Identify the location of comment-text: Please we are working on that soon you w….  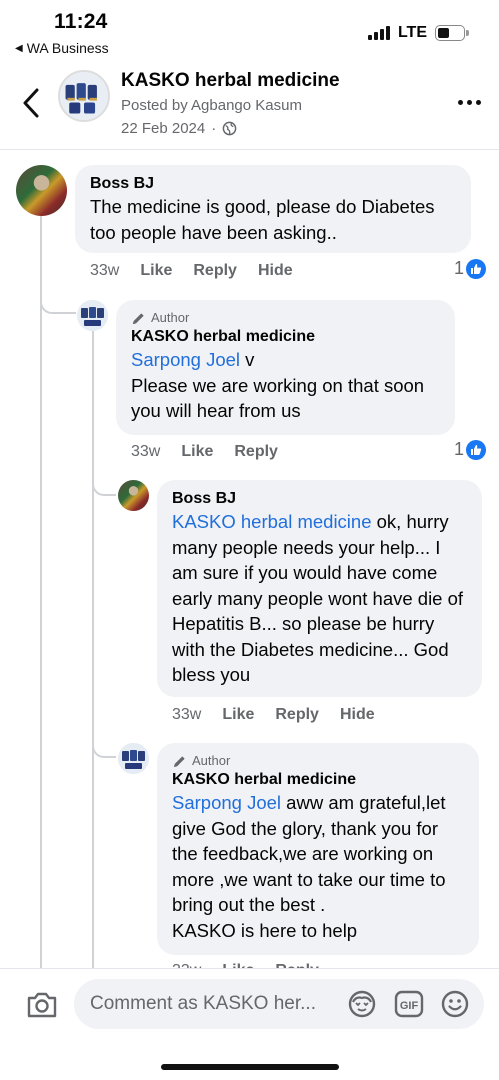
(278, 398).